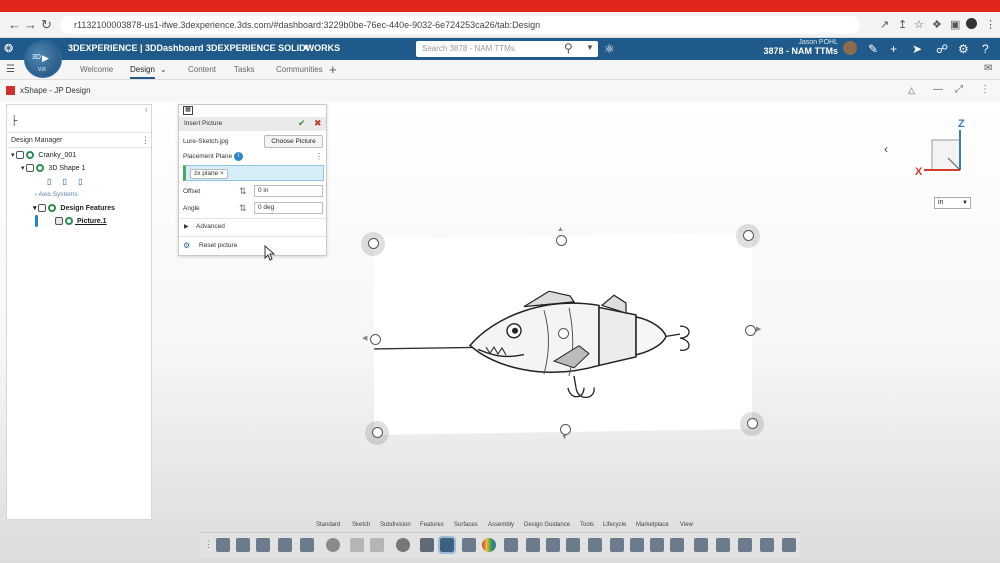  I want to click on search-icon: ⚲, so click(568, 48).